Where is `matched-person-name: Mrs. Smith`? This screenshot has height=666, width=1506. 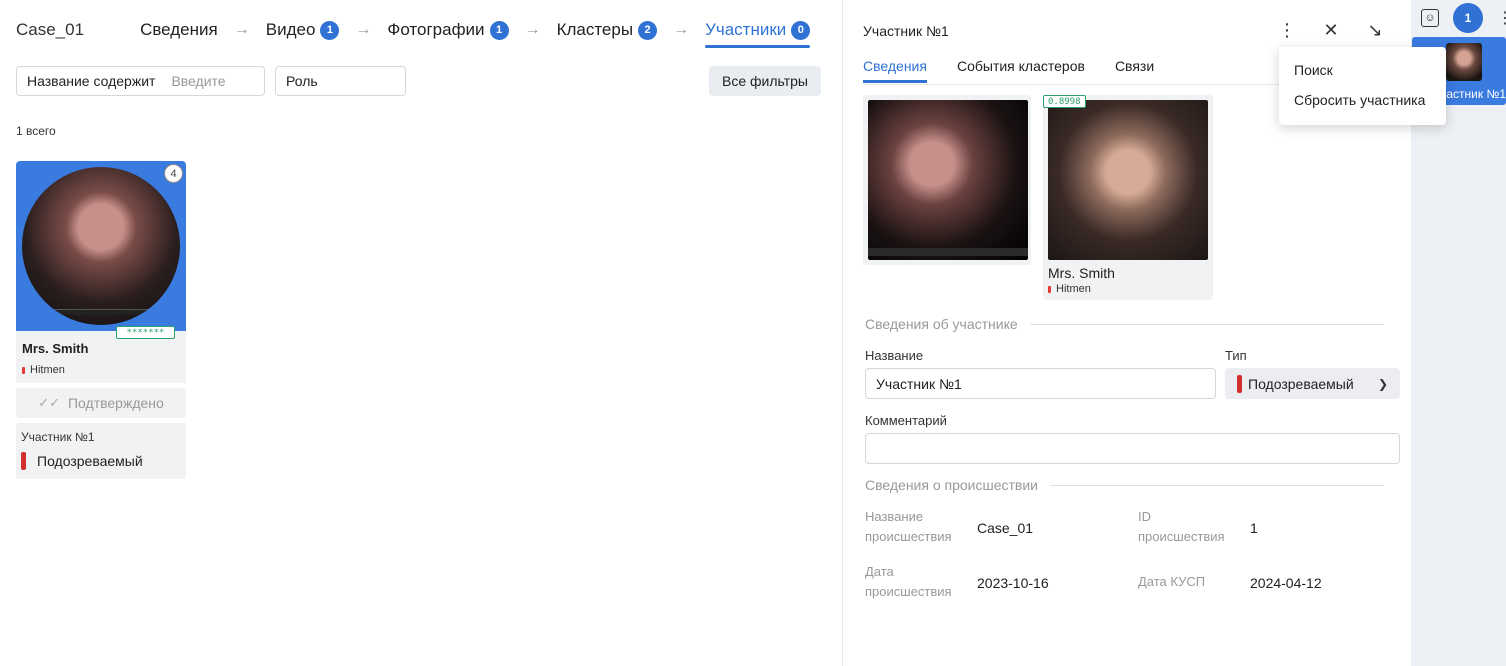 matched-person-name: Mrs. Smith is located at coordinates (1081, 273).